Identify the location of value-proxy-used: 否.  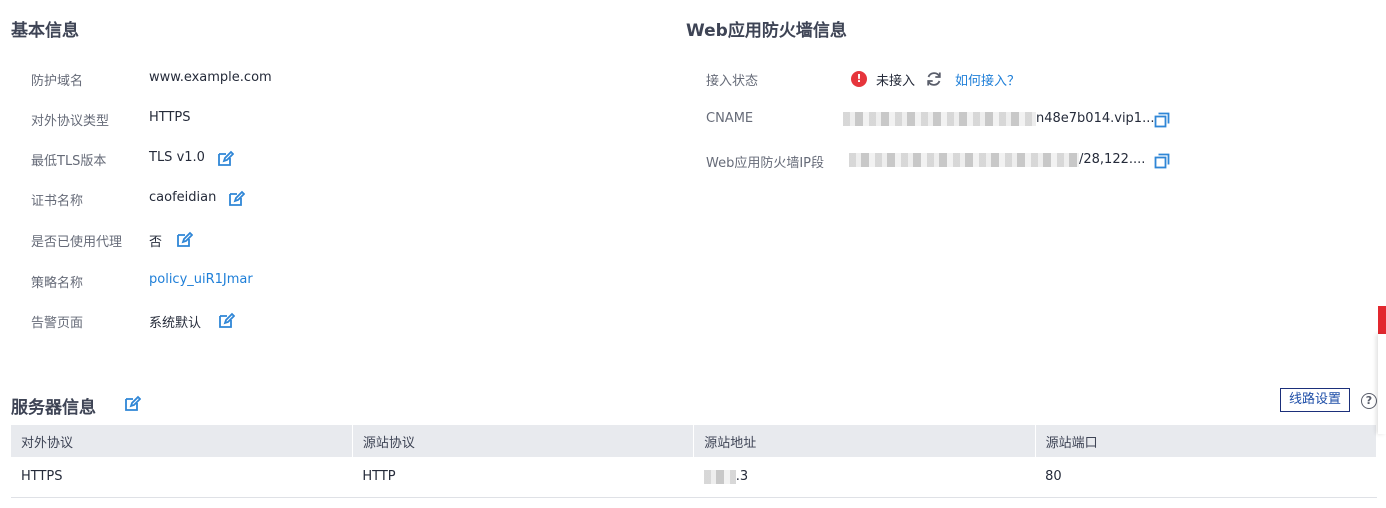
(156, 242).